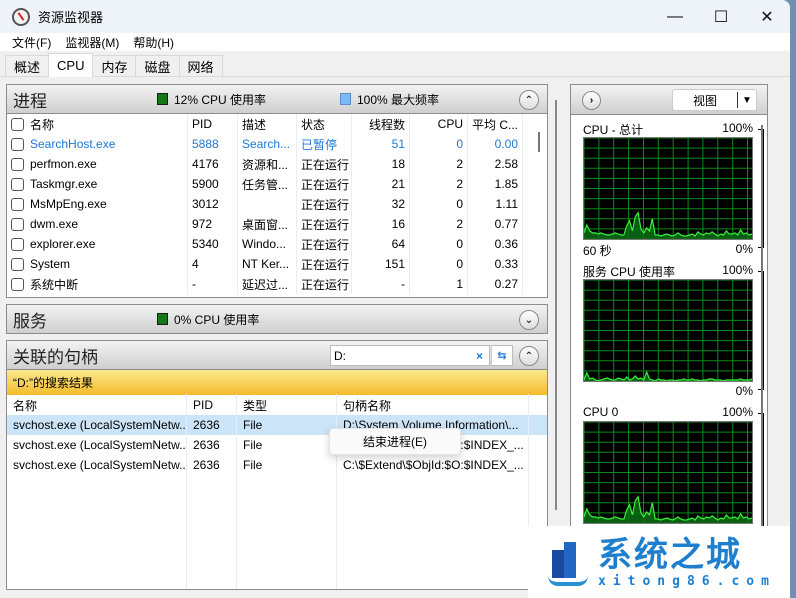  What do you see at coordinates (31, 42) in the screenshot?
I see `menu-file: 文件(F)` at bounding box center [31, 42].